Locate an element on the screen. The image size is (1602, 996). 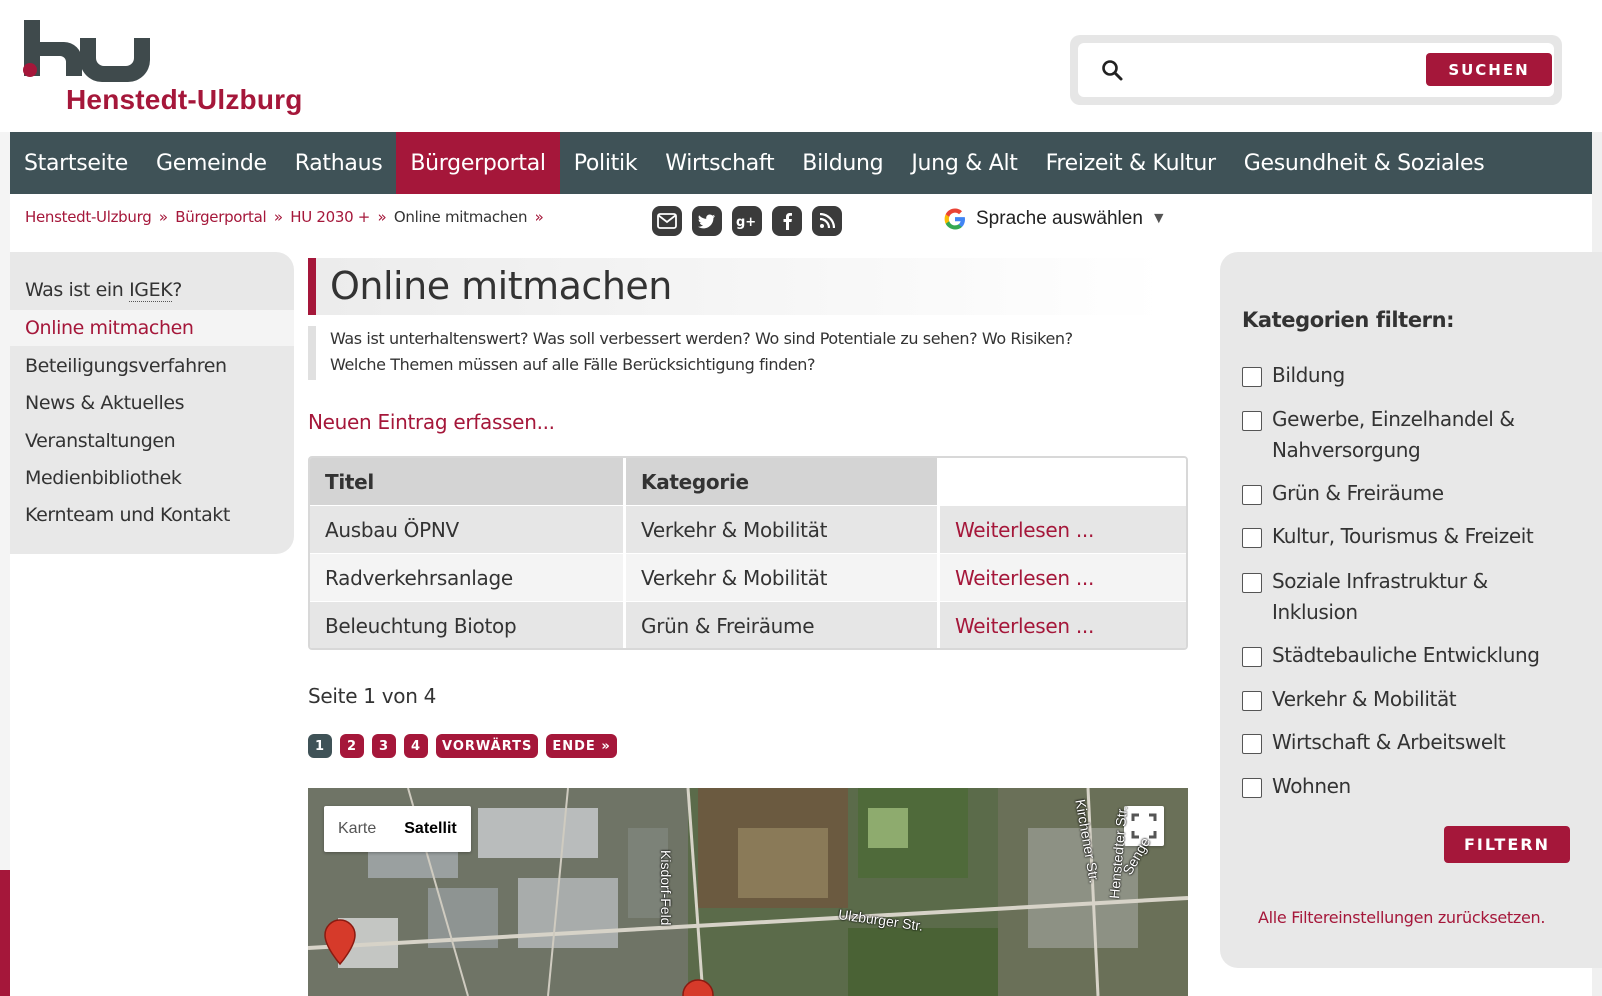
reset-filters-link: Alle Filtereinstellungen zurücksetzen. is located at coordinates (1401, 917).